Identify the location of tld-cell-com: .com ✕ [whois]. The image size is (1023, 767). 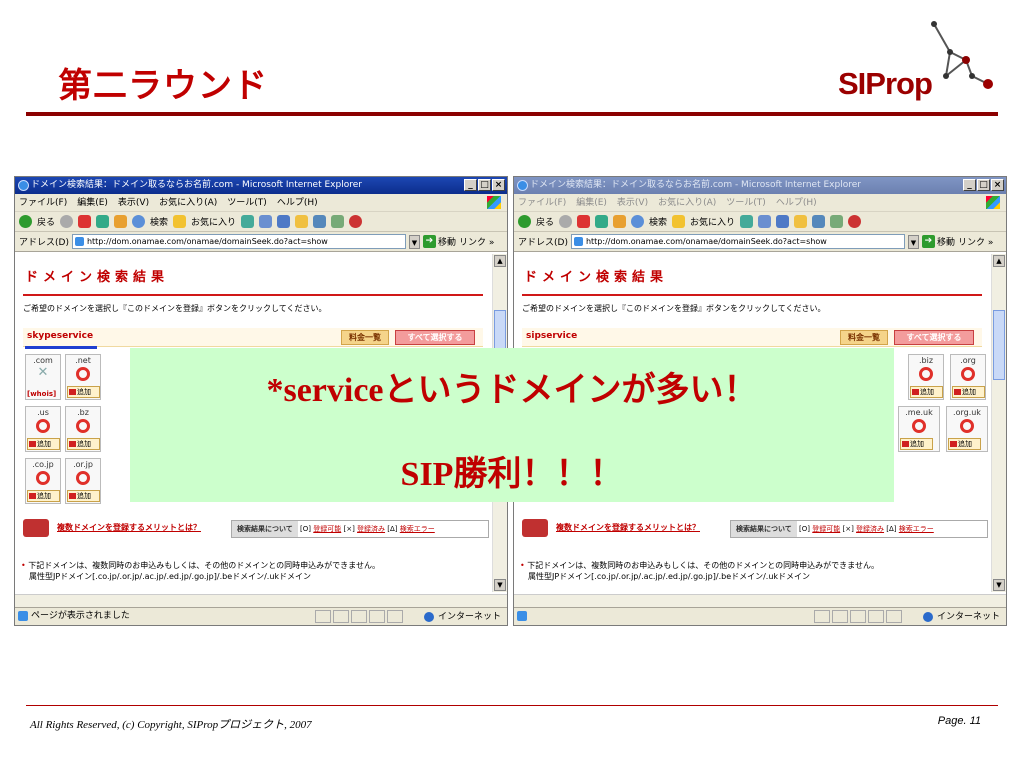
(43, 377).